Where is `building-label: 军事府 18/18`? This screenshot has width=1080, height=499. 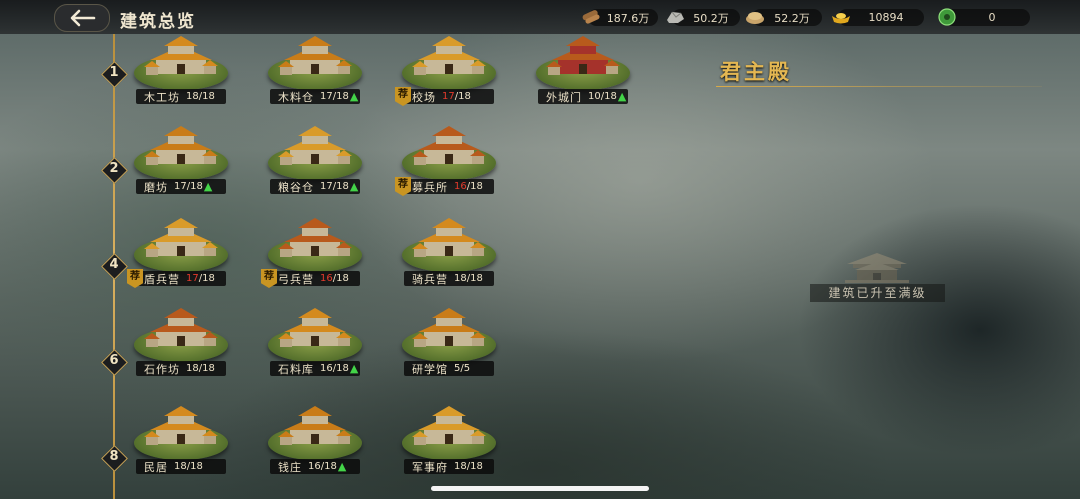 building-label: 军事府 18/18 is located at coordinates (449, 466).